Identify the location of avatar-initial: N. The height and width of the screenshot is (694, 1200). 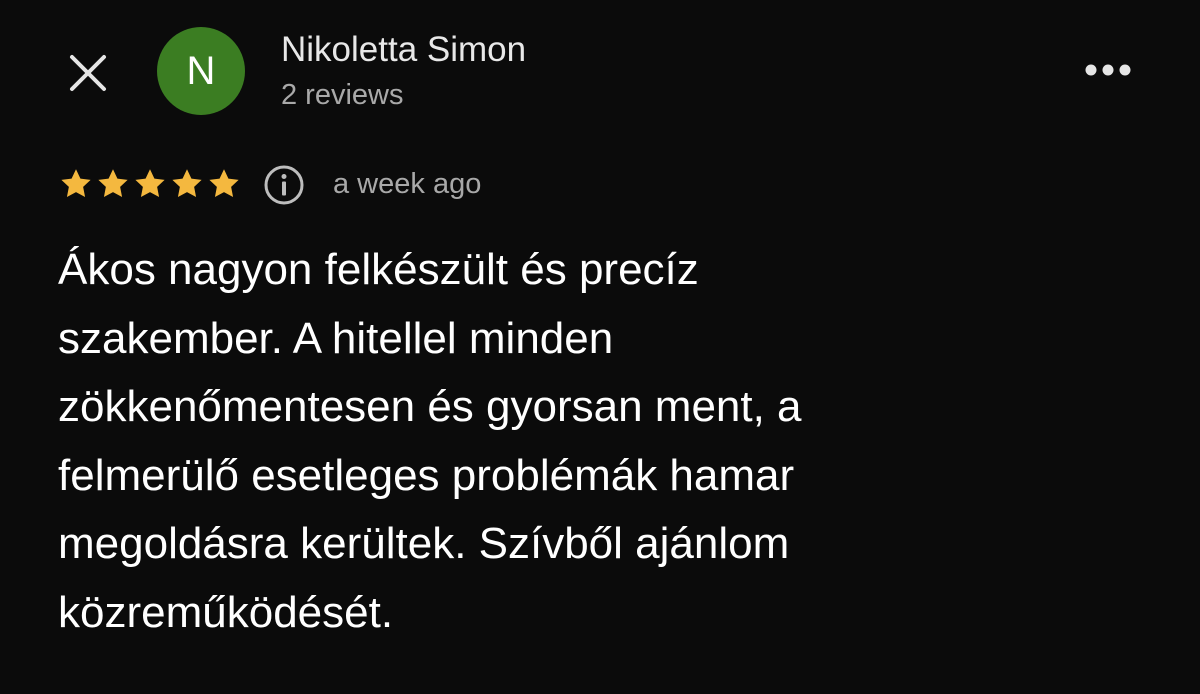
(201, 70).